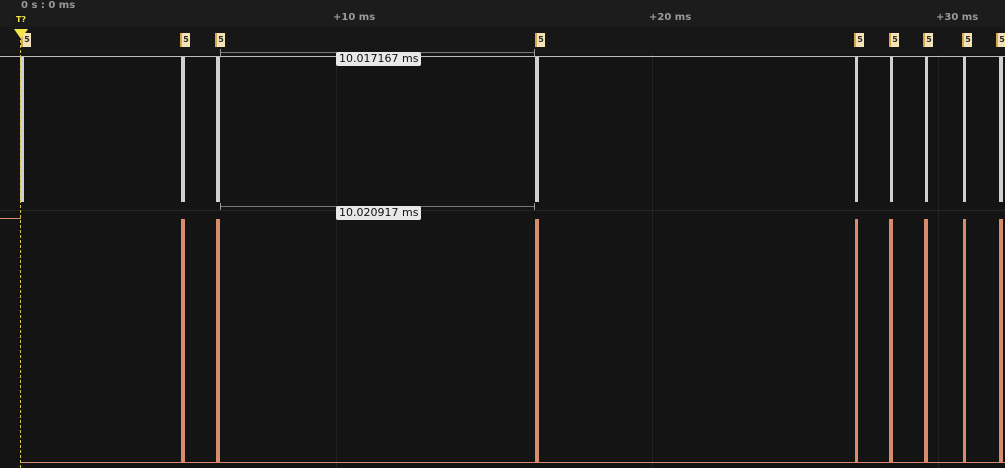 The image size is (1005, 468). Describe the element at coordinates (21, 34) in the screenshot. I see `trigger-arrow-icon` at that location.